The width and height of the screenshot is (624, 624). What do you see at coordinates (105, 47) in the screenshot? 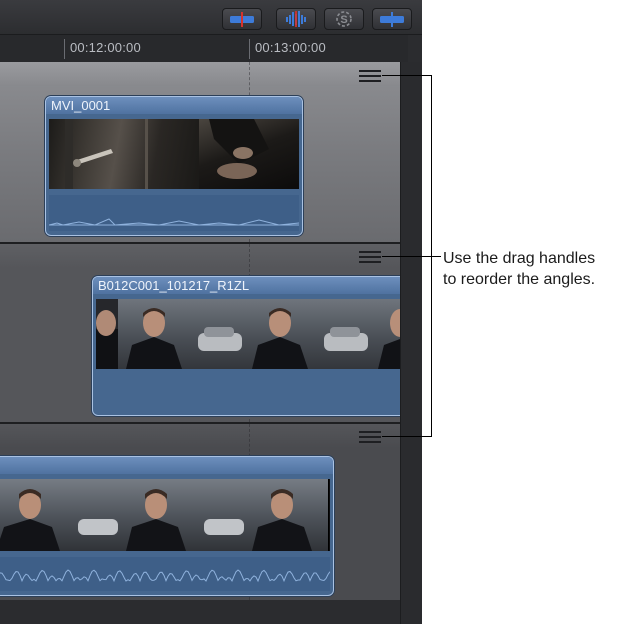
I see `ruler-timecode: 00:12:00:00` at bounding box center [105, 47].